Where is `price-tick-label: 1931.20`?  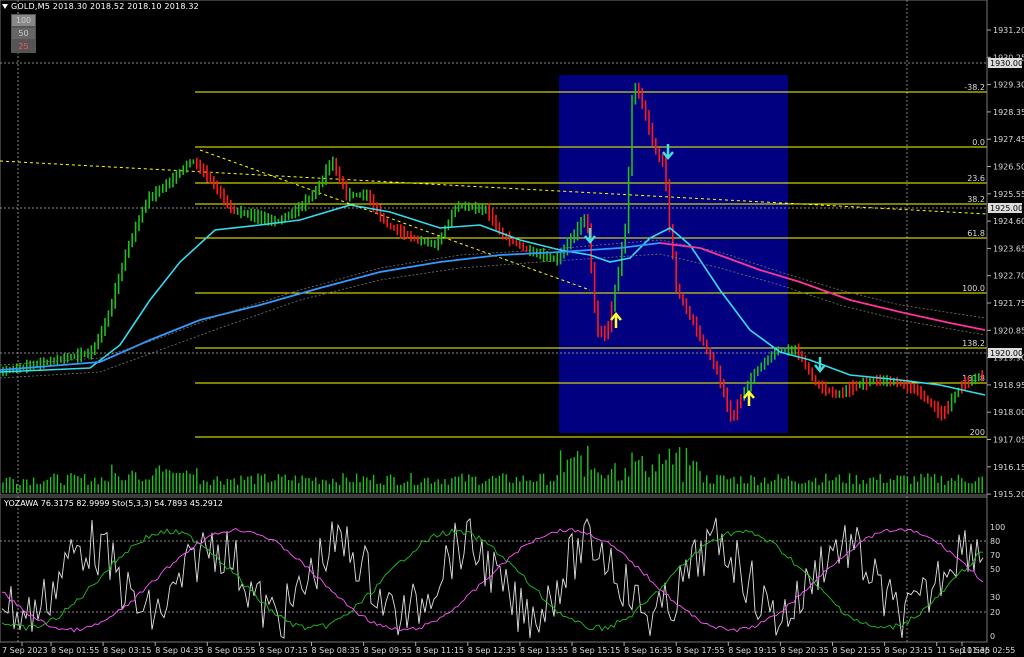
price-tick-label: 1931.20 is located at coordinates (1008, 30).